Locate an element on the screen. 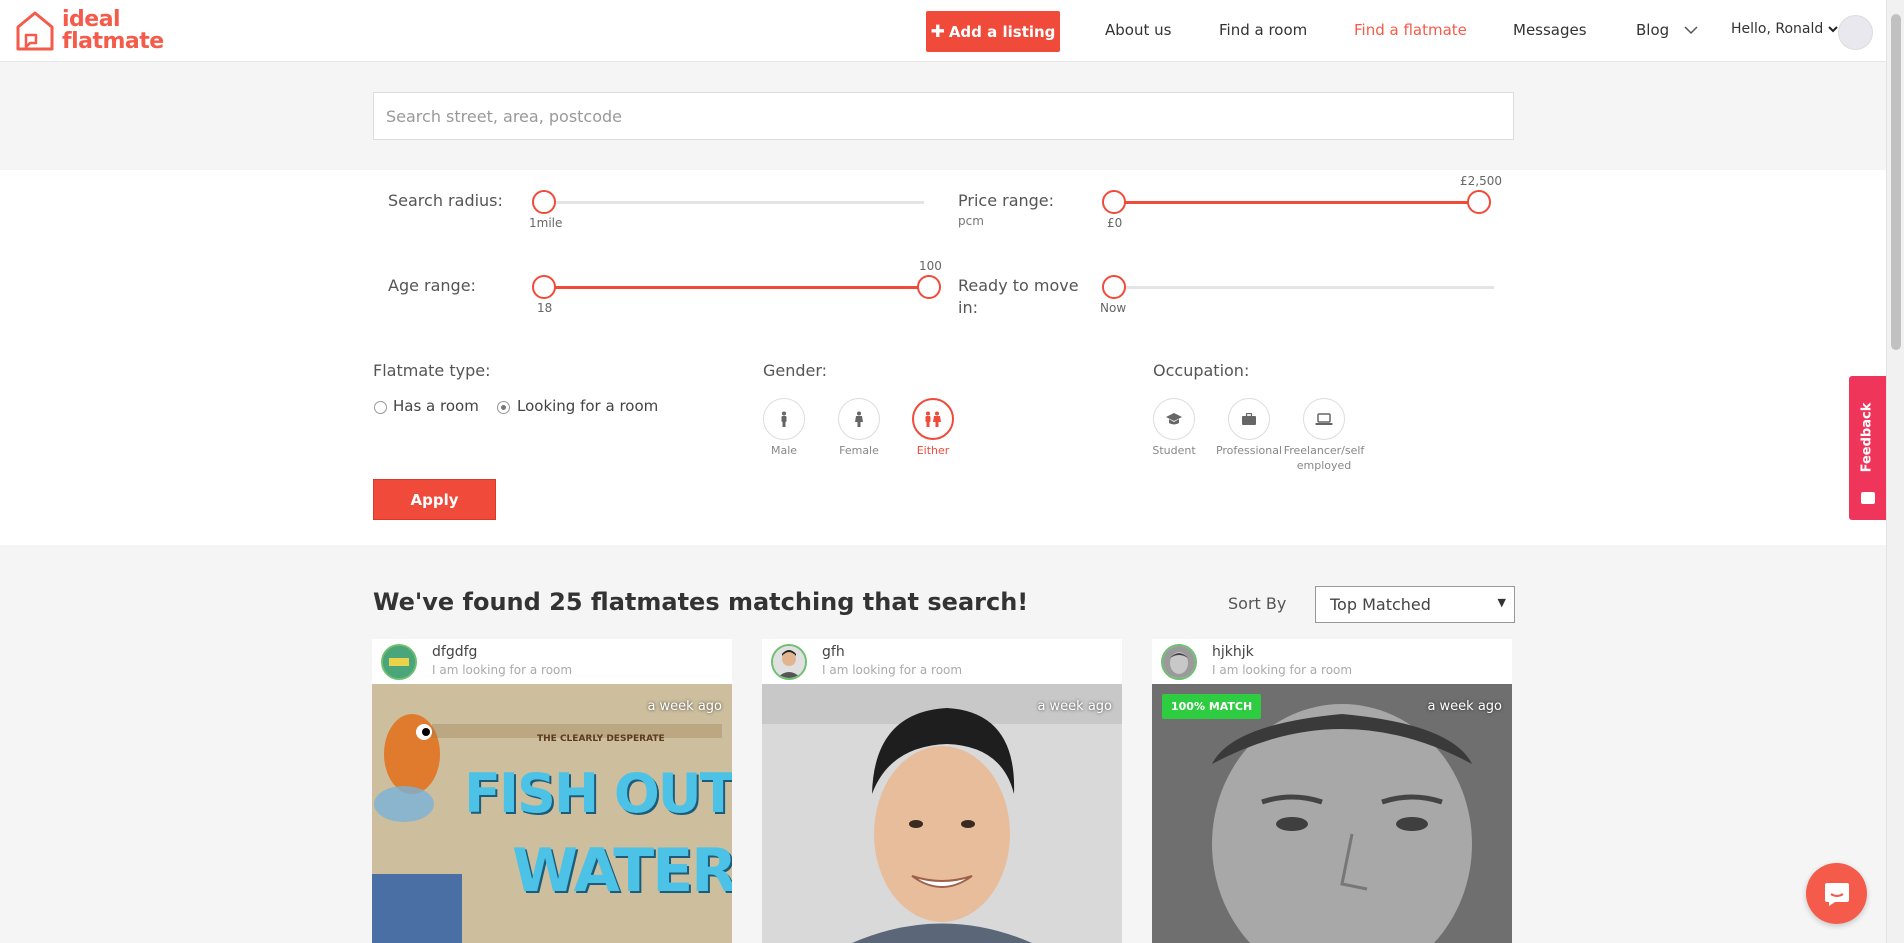 Image resolution: width=1904 pixels, height=943 pixels. move-in-label-line1: Ready to move is located at coordinates (1018, 285).